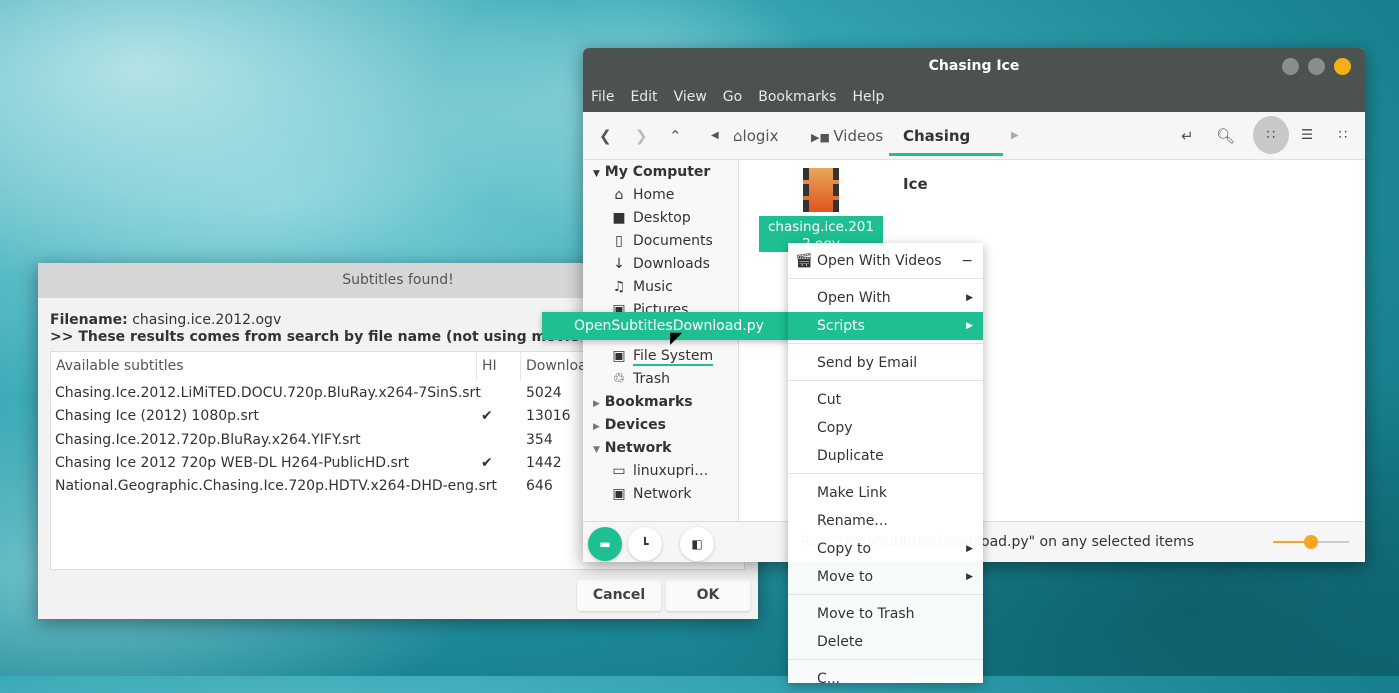 This screenshot has height=693, width=1399. What do you see at coordinates (157, 416) in the screenshot?
I see `subtitle-name: Chasing Ice (2012) 1080p.srt` at bounding box center [157, 416].